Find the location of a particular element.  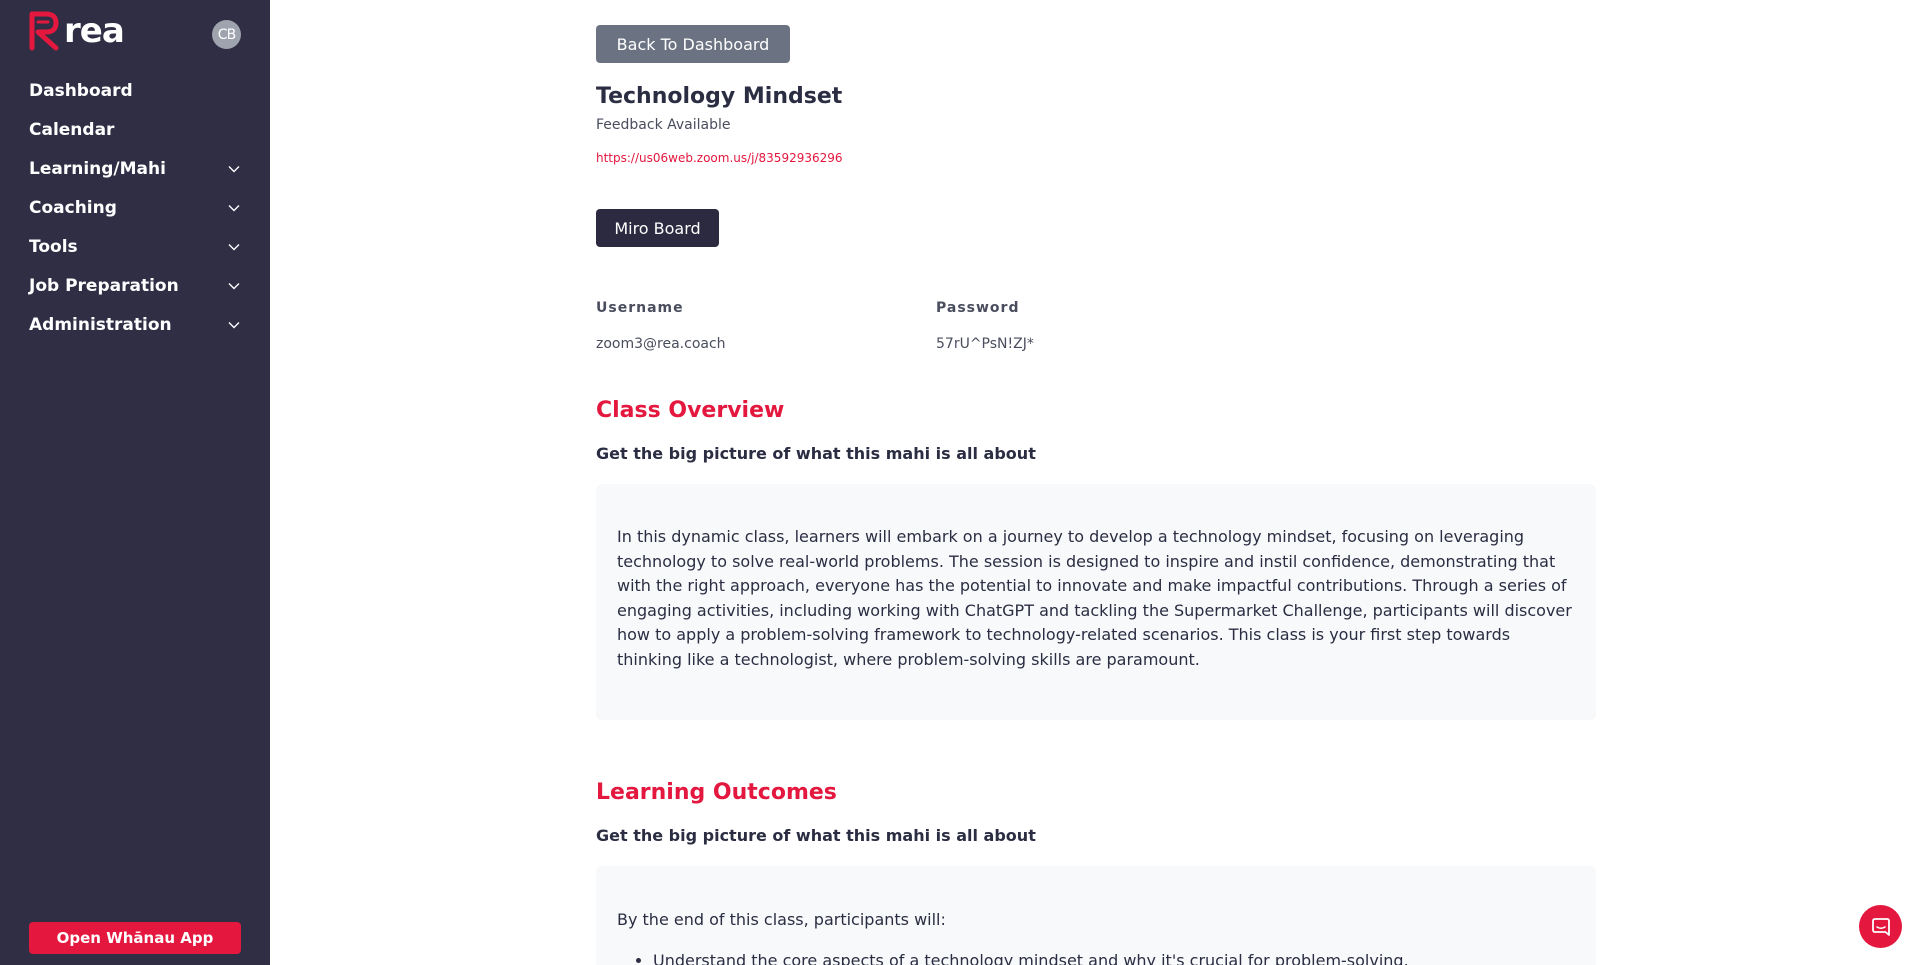

sidebar-item-coaching: Coaching is located at coordinates (135, 207).